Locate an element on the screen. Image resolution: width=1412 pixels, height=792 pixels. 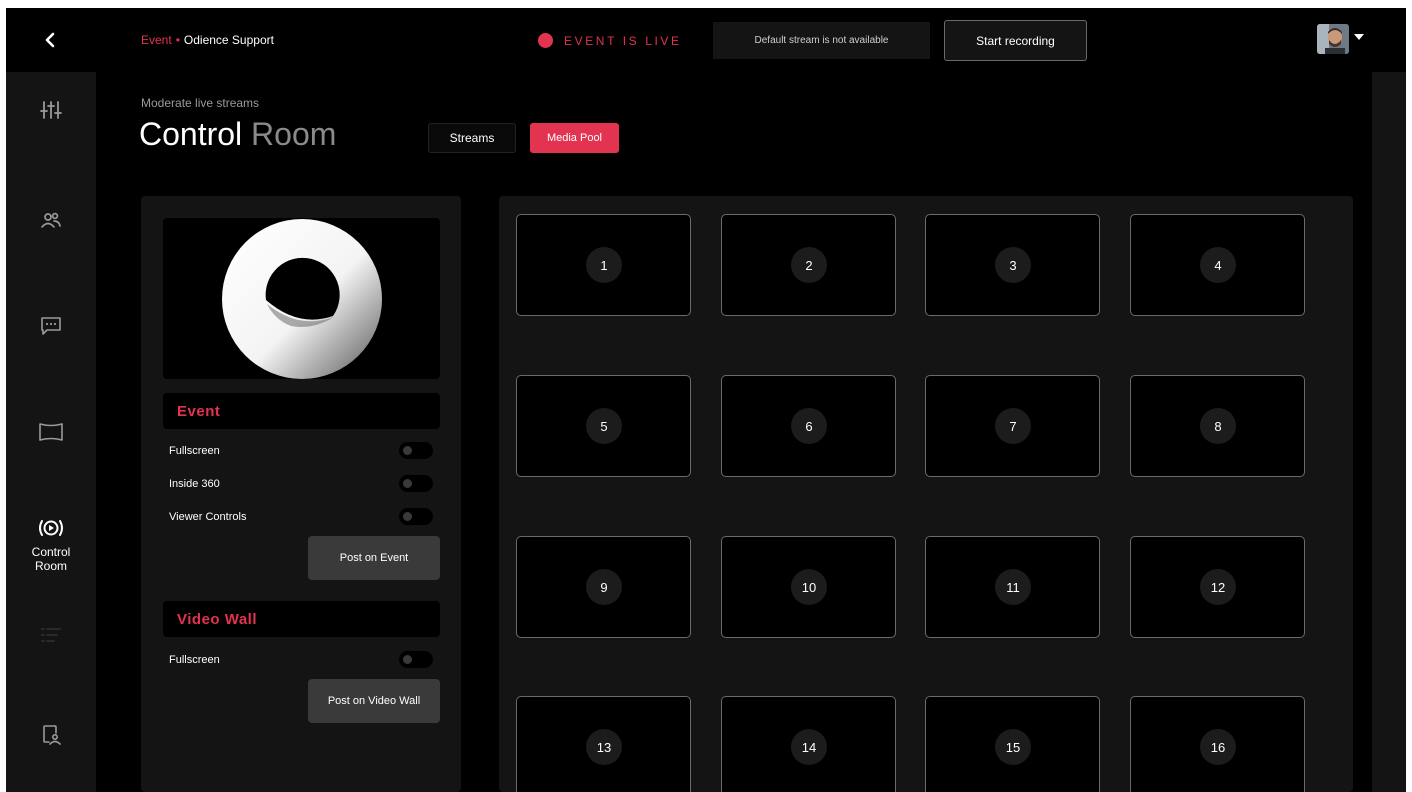
media-slot-number: 2 is located at coordinates (809, 265).